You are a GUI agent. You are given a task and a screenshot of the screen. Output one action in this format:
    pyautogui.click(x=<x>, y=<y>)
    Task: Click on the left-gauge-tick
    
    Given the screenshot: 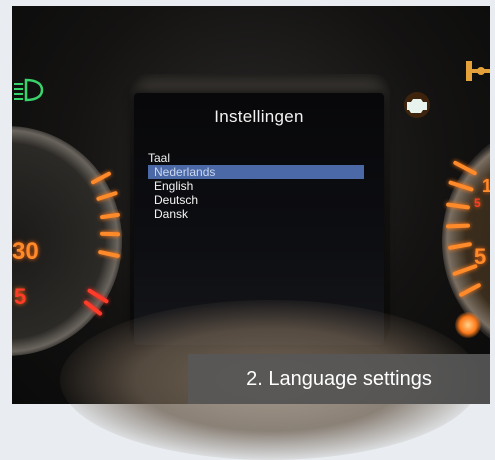 What is the action you would take?
    pyautogui.click(x=110, y=234)
    